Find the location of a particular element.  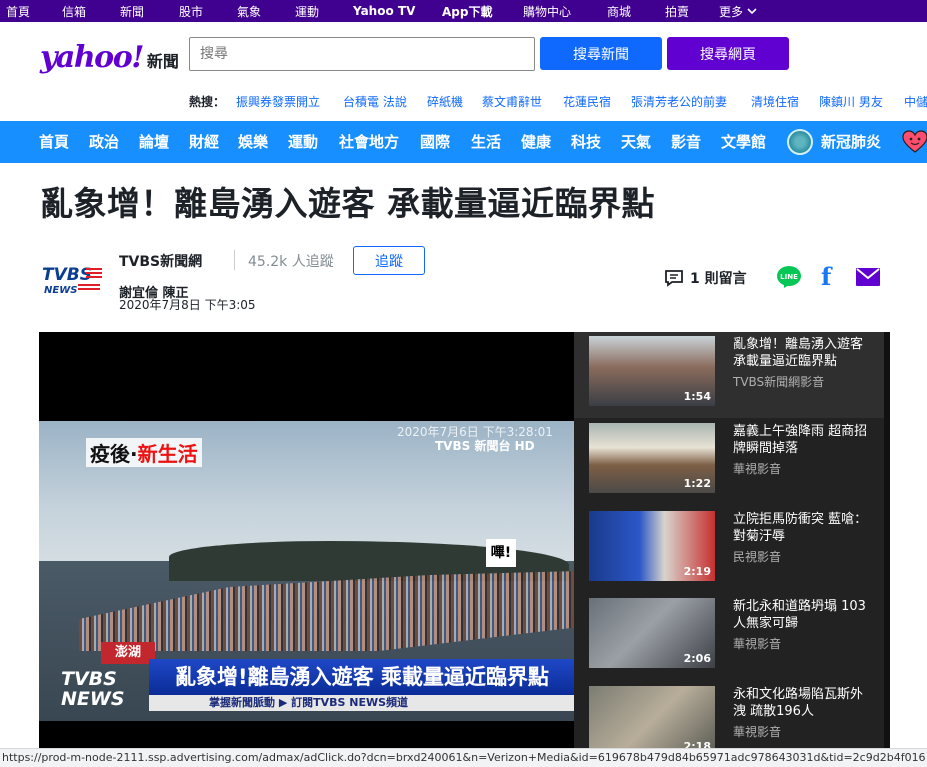

search-news-button: 搜尋新聞 is located at coordinates (601, 53).